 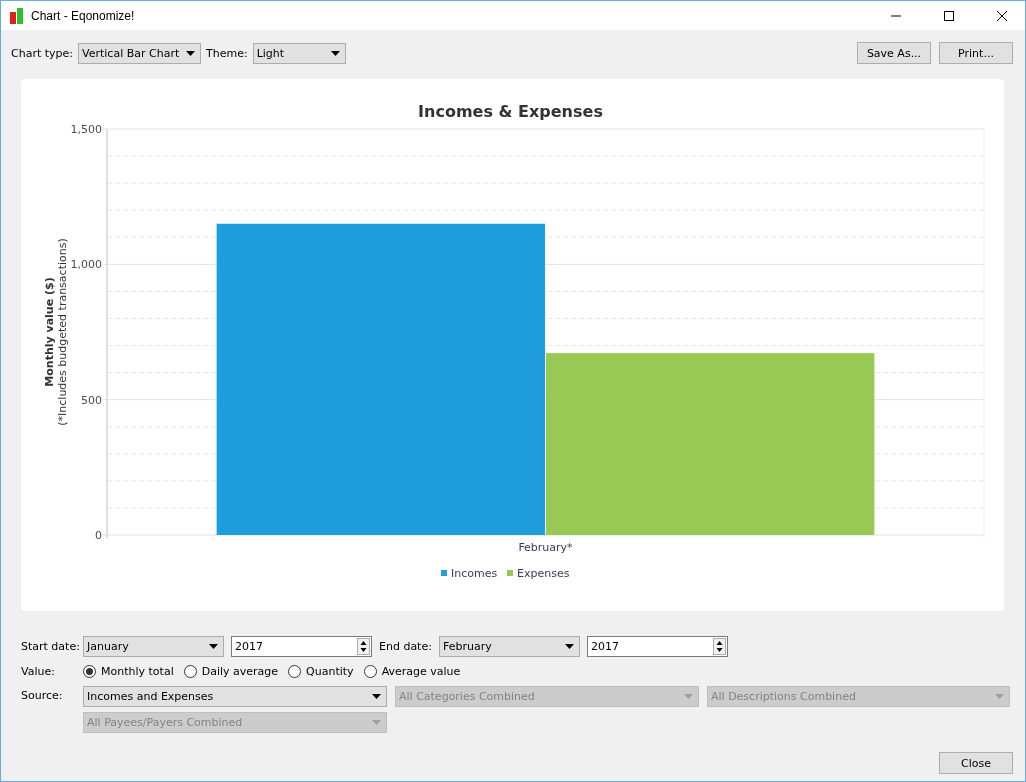 What do you see at coordinates (235, 696) in the screenshot?
I see `source-dropdown: Incomes and Expenses` at bounding box center [235, 696].